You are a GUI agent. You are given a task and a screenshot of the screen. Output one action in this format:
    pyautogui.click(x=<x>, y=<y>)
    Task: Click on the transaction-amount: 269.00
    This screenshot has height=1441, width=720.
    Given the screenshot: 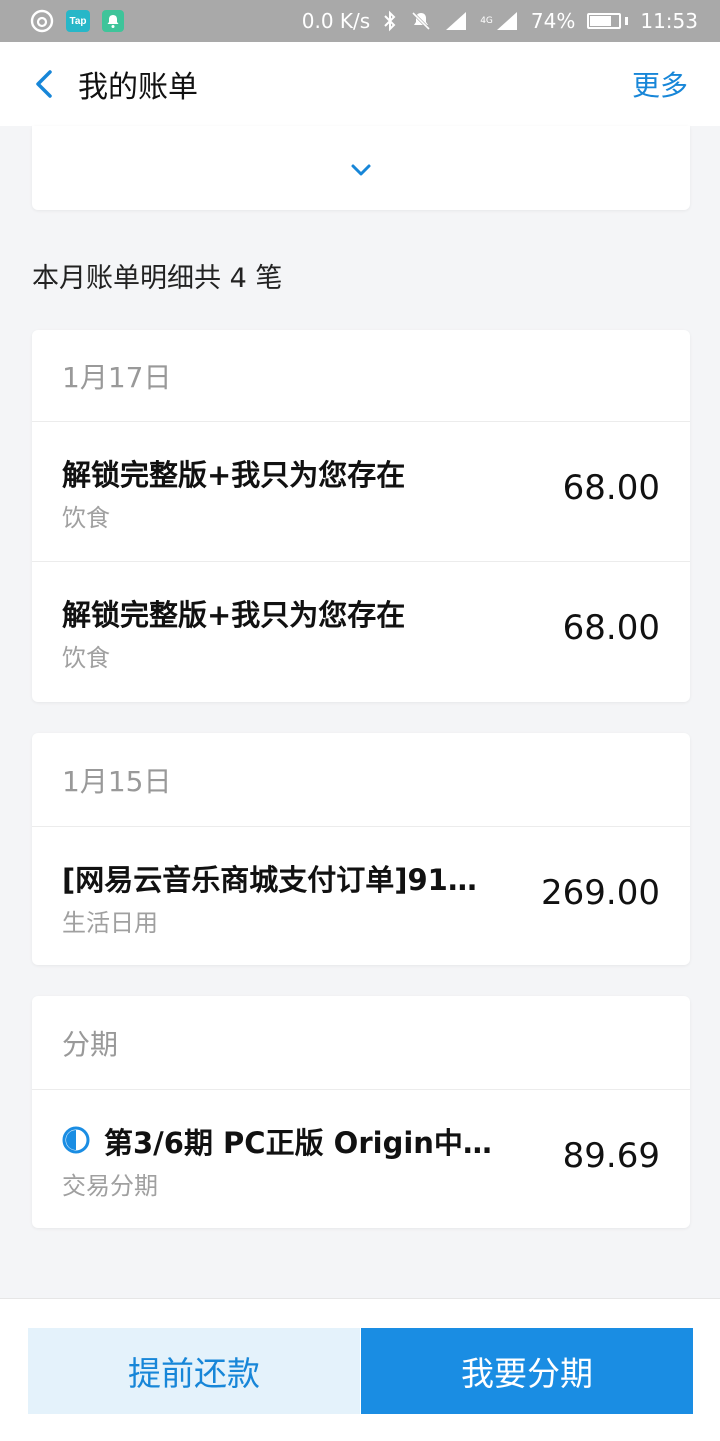 What is the action you would take?
    pyautogui.click(x=600, y=893)
    